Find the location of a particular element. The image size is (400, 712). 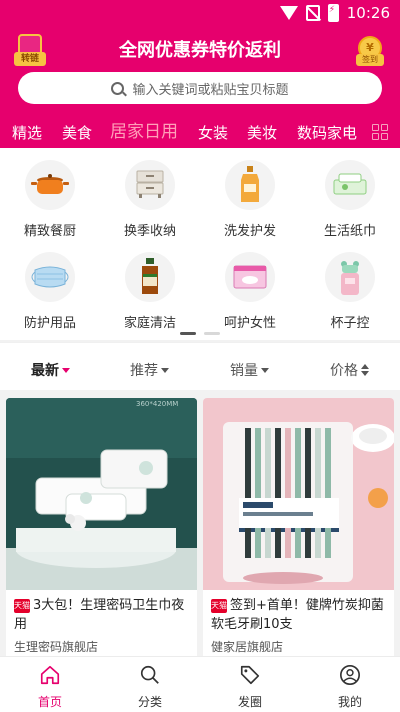

shampoo-icon is located at coordinates (250, 185).